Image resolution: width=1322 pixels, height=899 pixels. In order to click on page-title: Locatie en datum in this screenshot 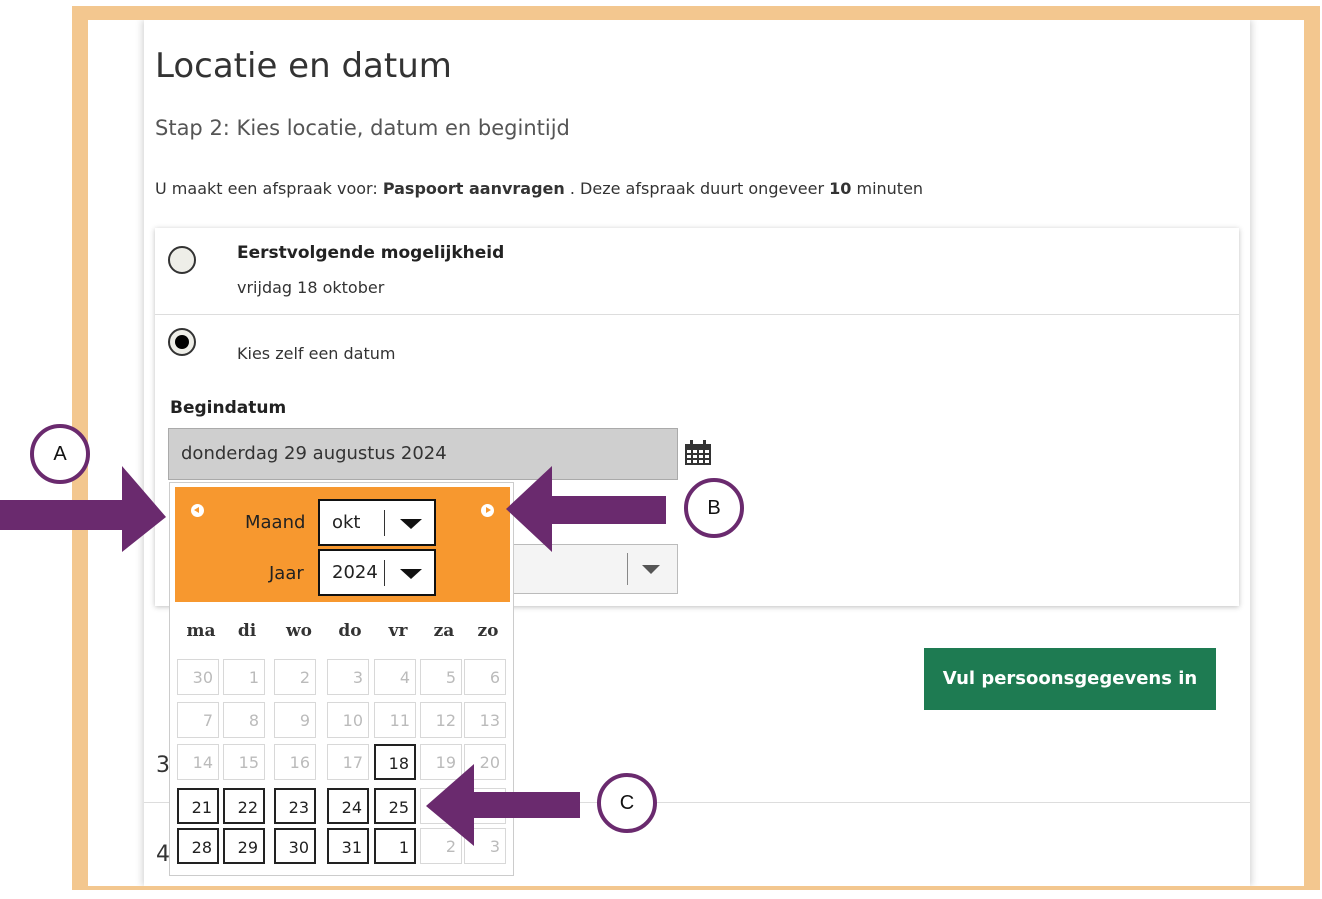, I will do `click(303, 66)`.